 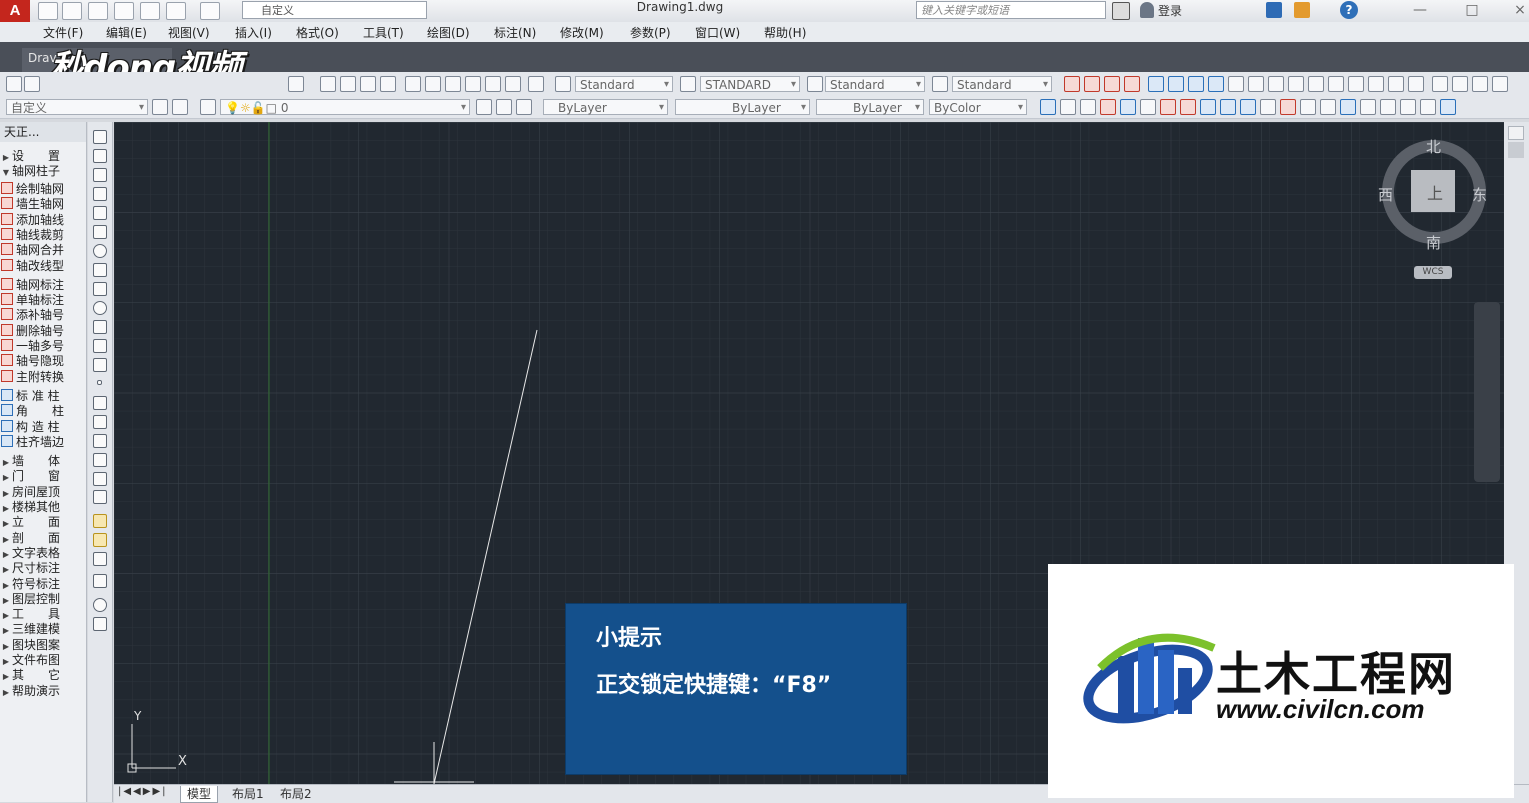 What do you see at coordinates (484, 107) in the screenshot?
I see `make-current-icon` at bounding box center [484, 107].